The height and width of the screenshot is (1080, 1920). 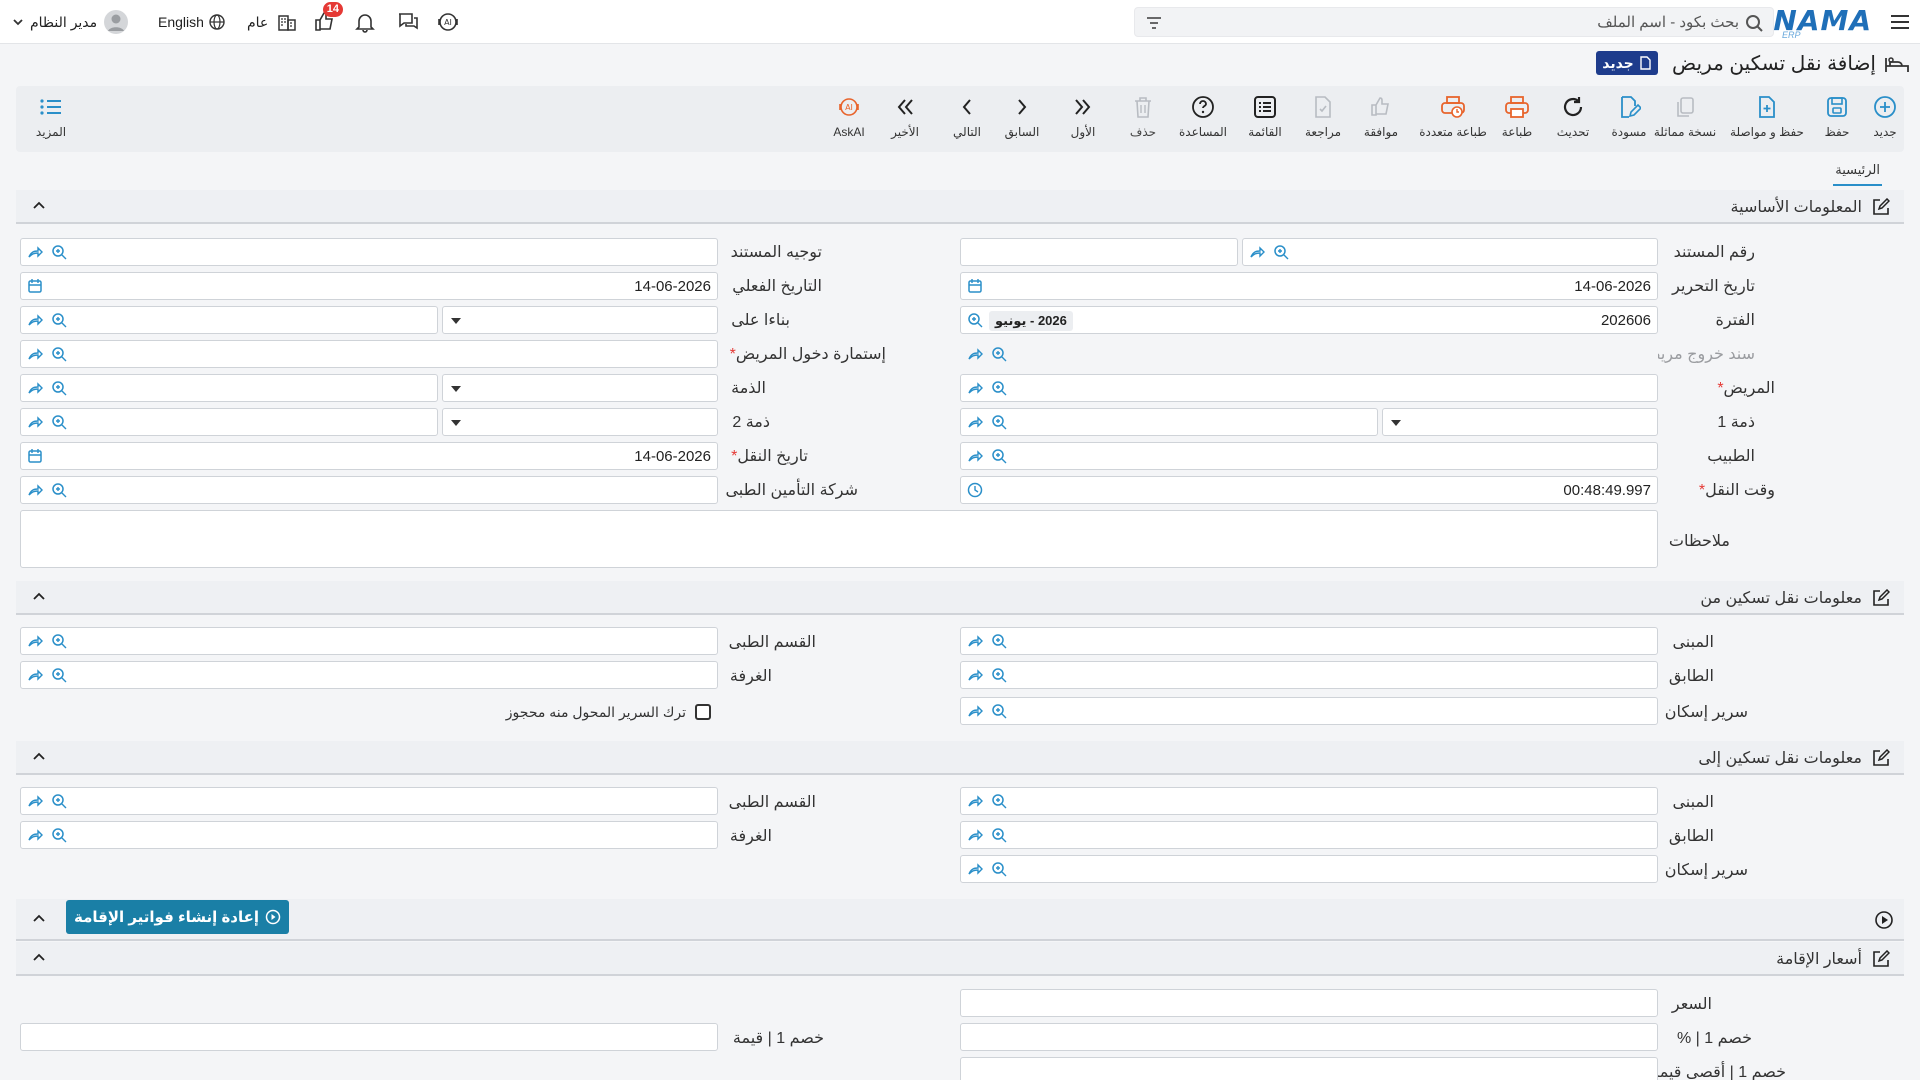 What do you see at coordinates (287, 22) in the screenshot?
I see `company-icon` at bounding box center [287, 22].